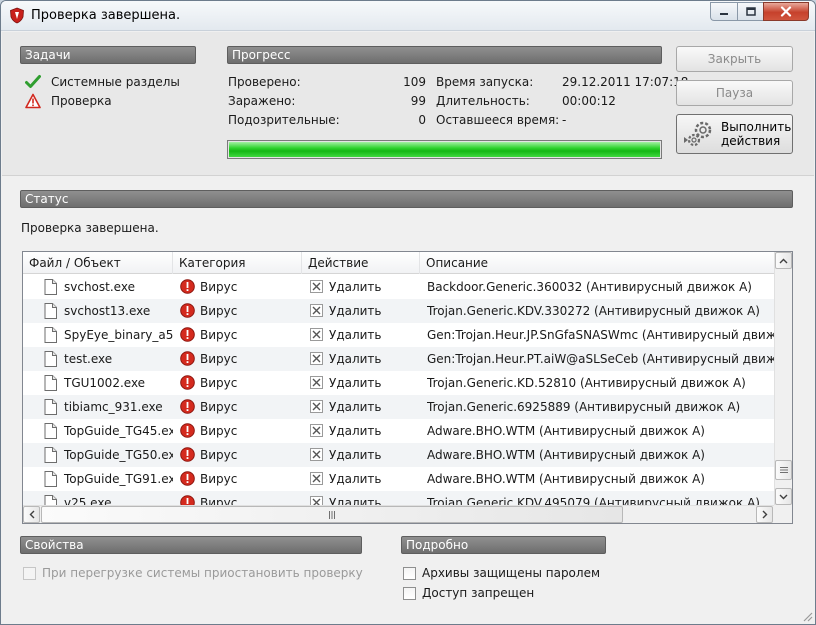  Describe the element at coordinates (764, 514) in the screenshot. I see `scroll-right-button` at that location.